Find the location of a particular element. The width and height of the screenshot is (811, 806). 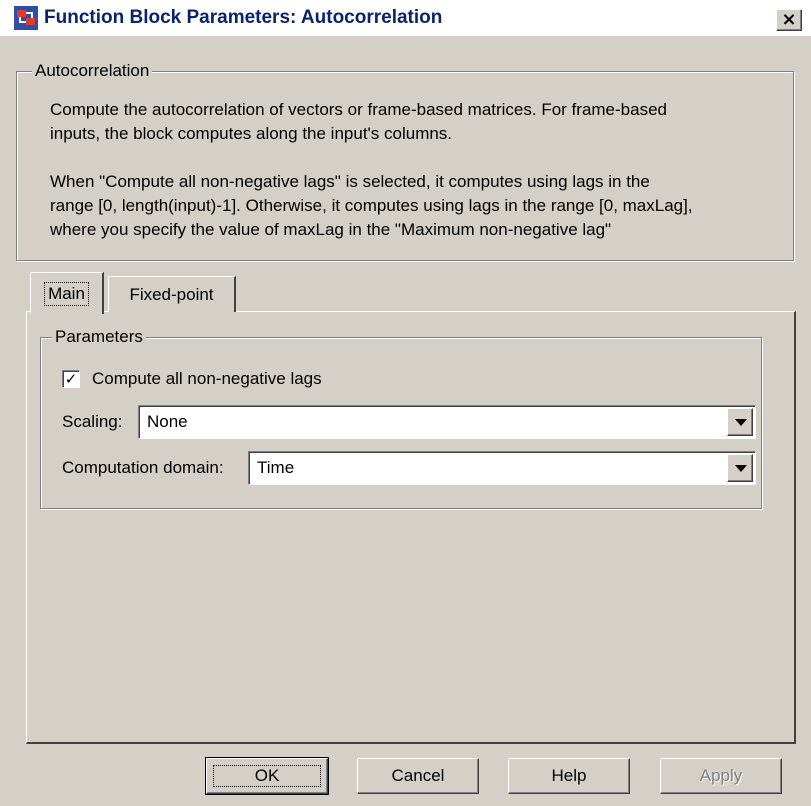

close-button: × is located at coordinates (789, 20).